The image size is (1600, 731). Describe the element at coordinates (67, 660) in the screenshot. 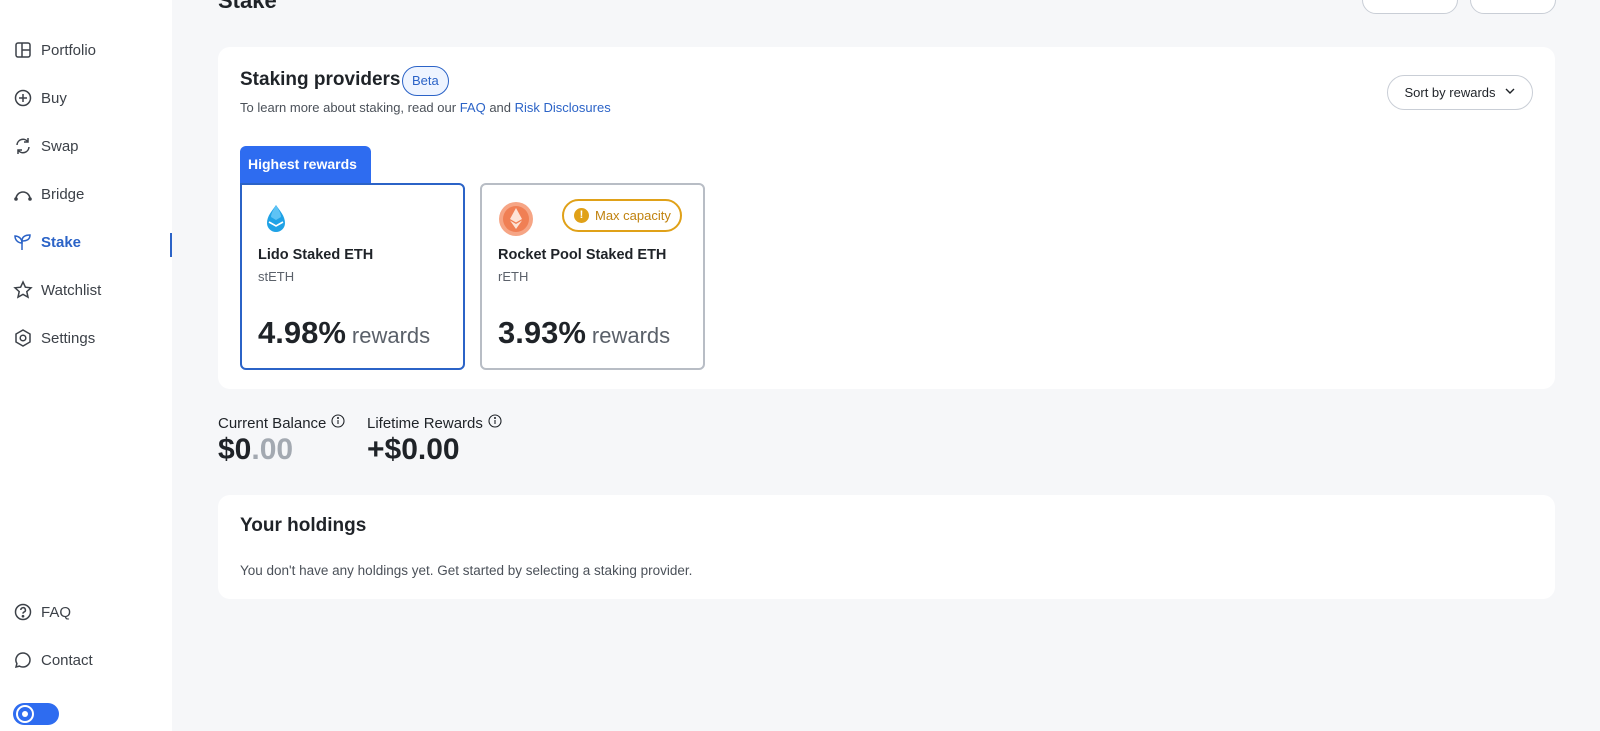

I see `sidebar-item-label: Contact` at that location.